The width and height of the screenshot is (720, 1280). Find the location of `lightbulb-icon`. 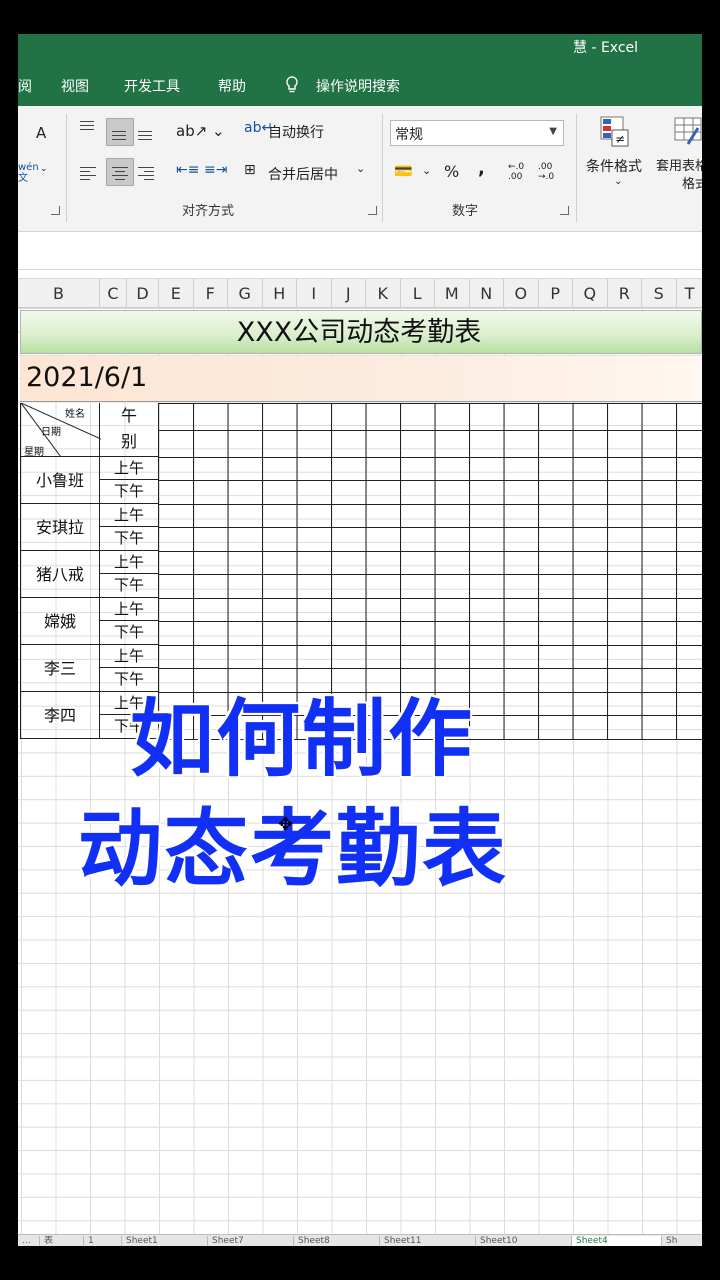

lightbulb-icon is located at coordinates (292, 87).